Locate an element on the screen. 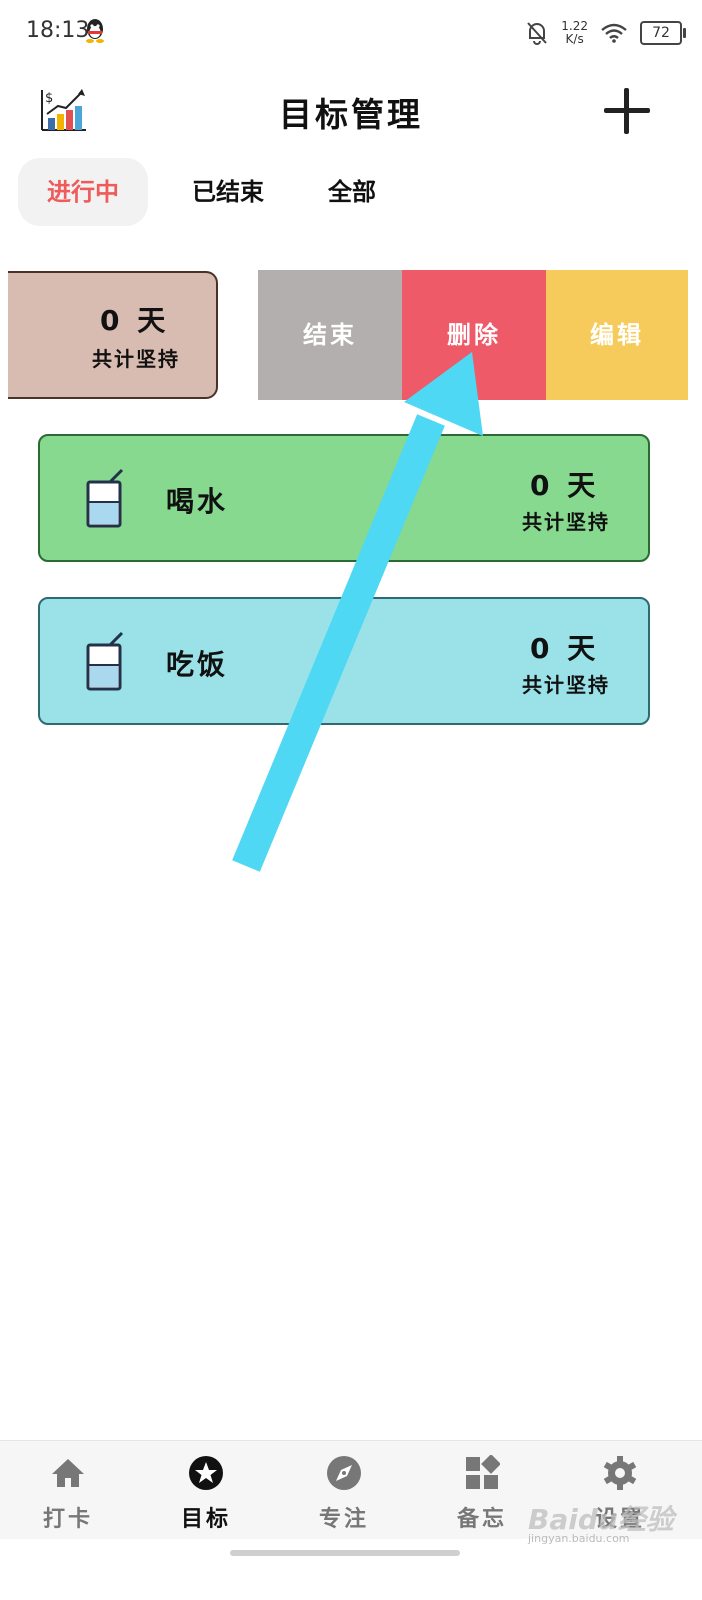  page-title: 目标管理 is located at coordinates (351, 114).